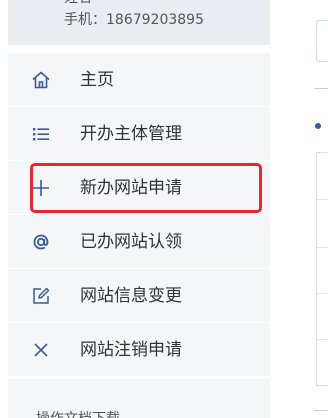 This screenshot has height=418, width=328. I want to click on plus-icon, so click(41, 188).